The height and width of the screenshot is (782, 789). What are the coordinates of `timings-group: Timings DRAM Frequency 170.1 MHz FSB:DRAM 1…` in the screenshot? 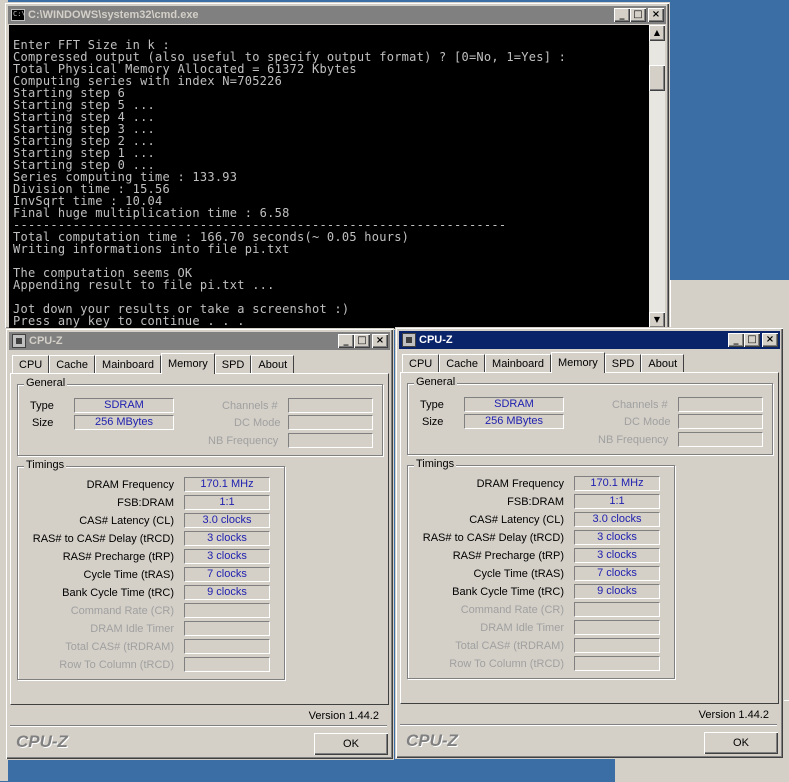 It's located at (541, 568).